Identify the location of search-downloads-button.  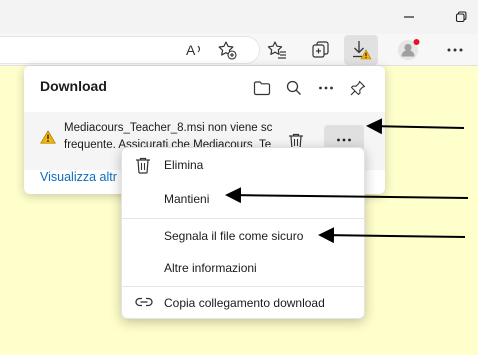
(294, 88).